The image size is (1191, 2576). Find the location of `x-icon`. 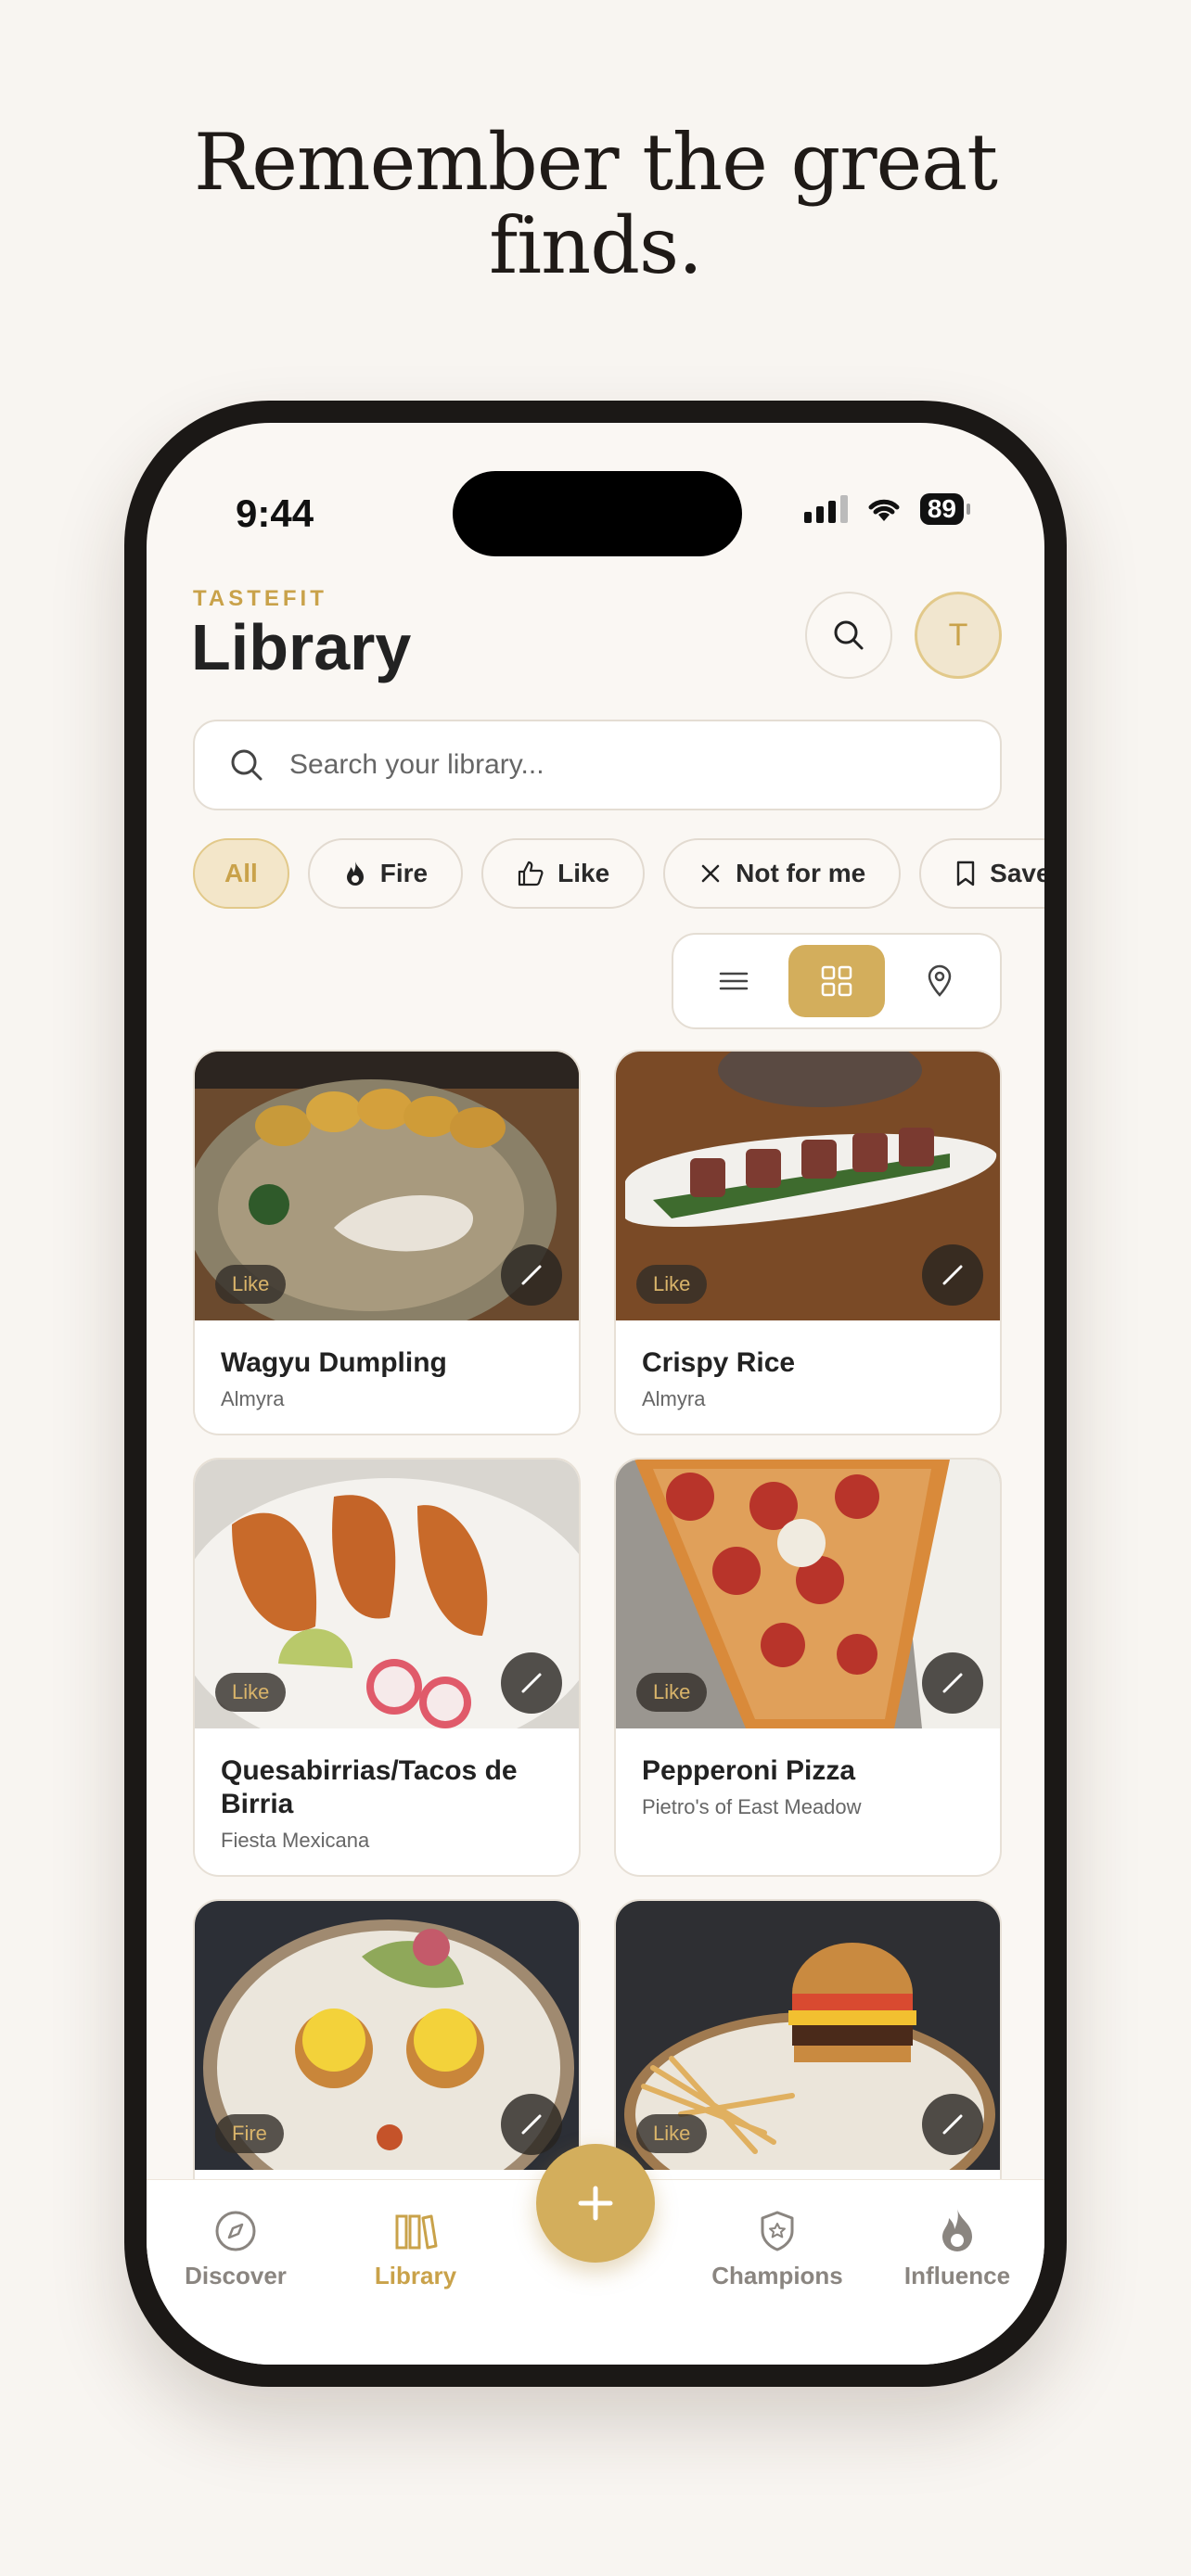

x-icon is located at coordinates (710, 873).